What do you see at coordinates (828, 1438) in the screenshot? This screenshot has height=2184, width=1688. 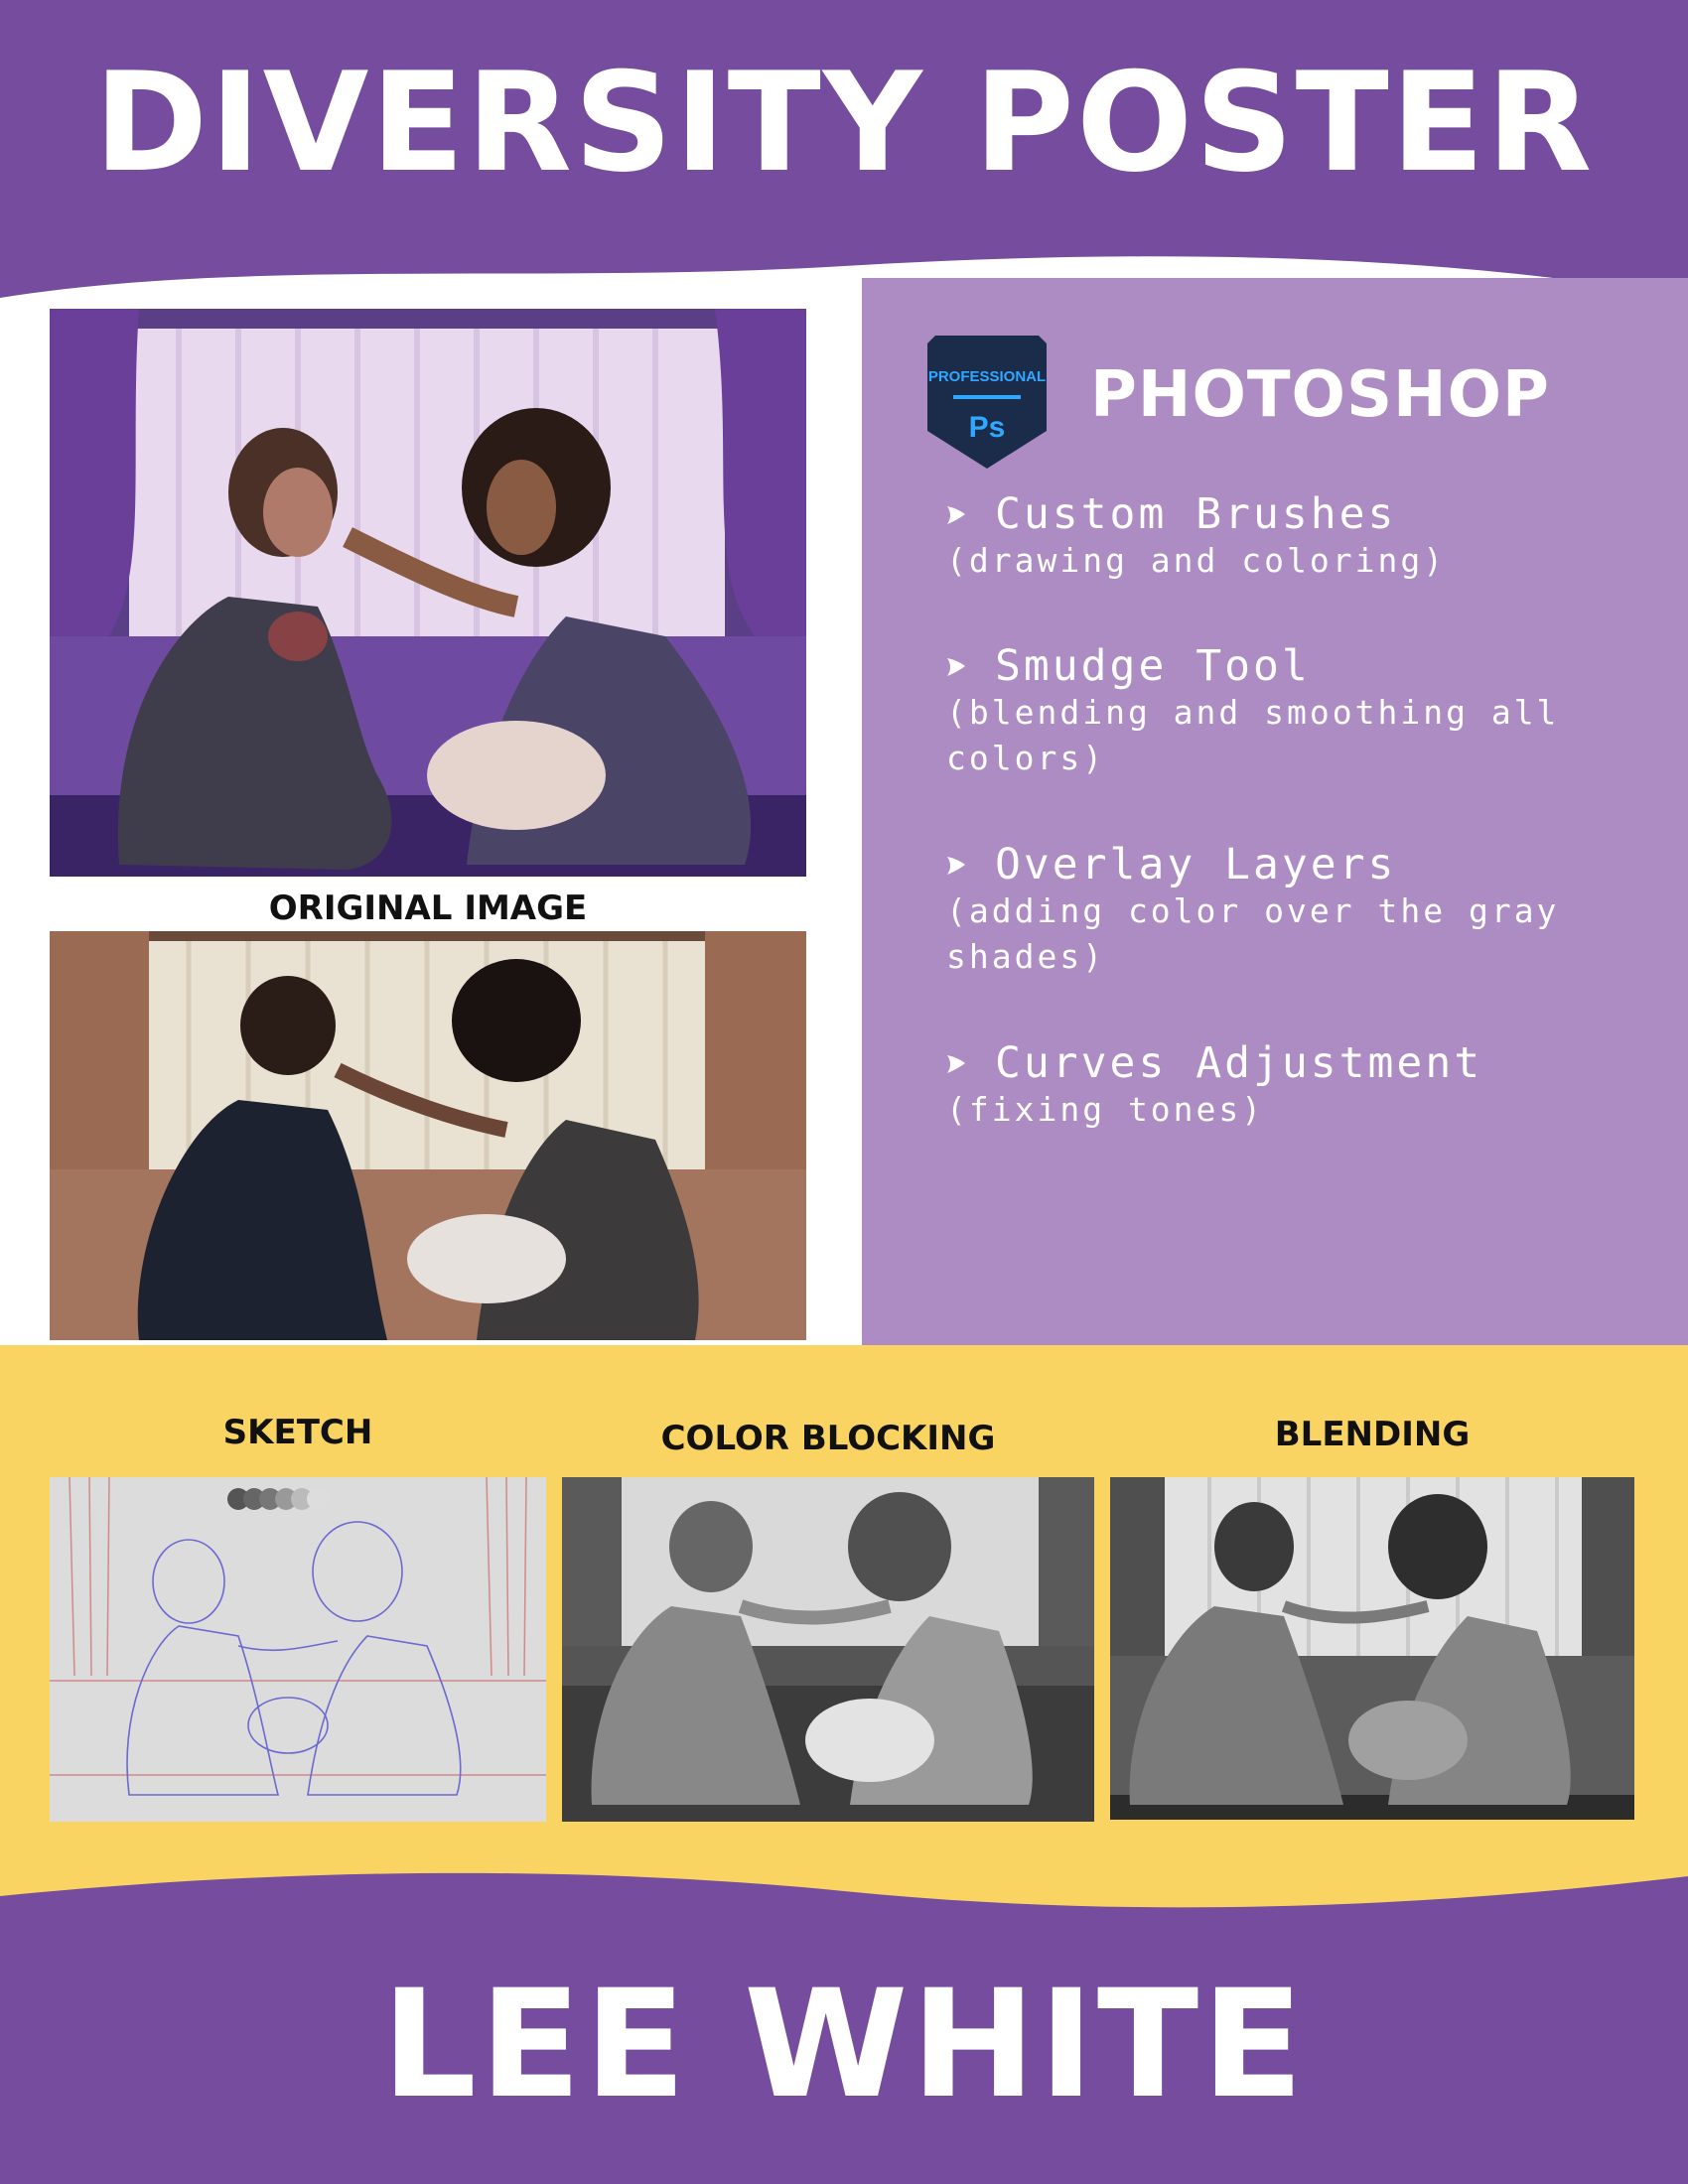 I see `process-caption-color-blocking: COLOR BLOCKING` at bounding box center [828, 1438].